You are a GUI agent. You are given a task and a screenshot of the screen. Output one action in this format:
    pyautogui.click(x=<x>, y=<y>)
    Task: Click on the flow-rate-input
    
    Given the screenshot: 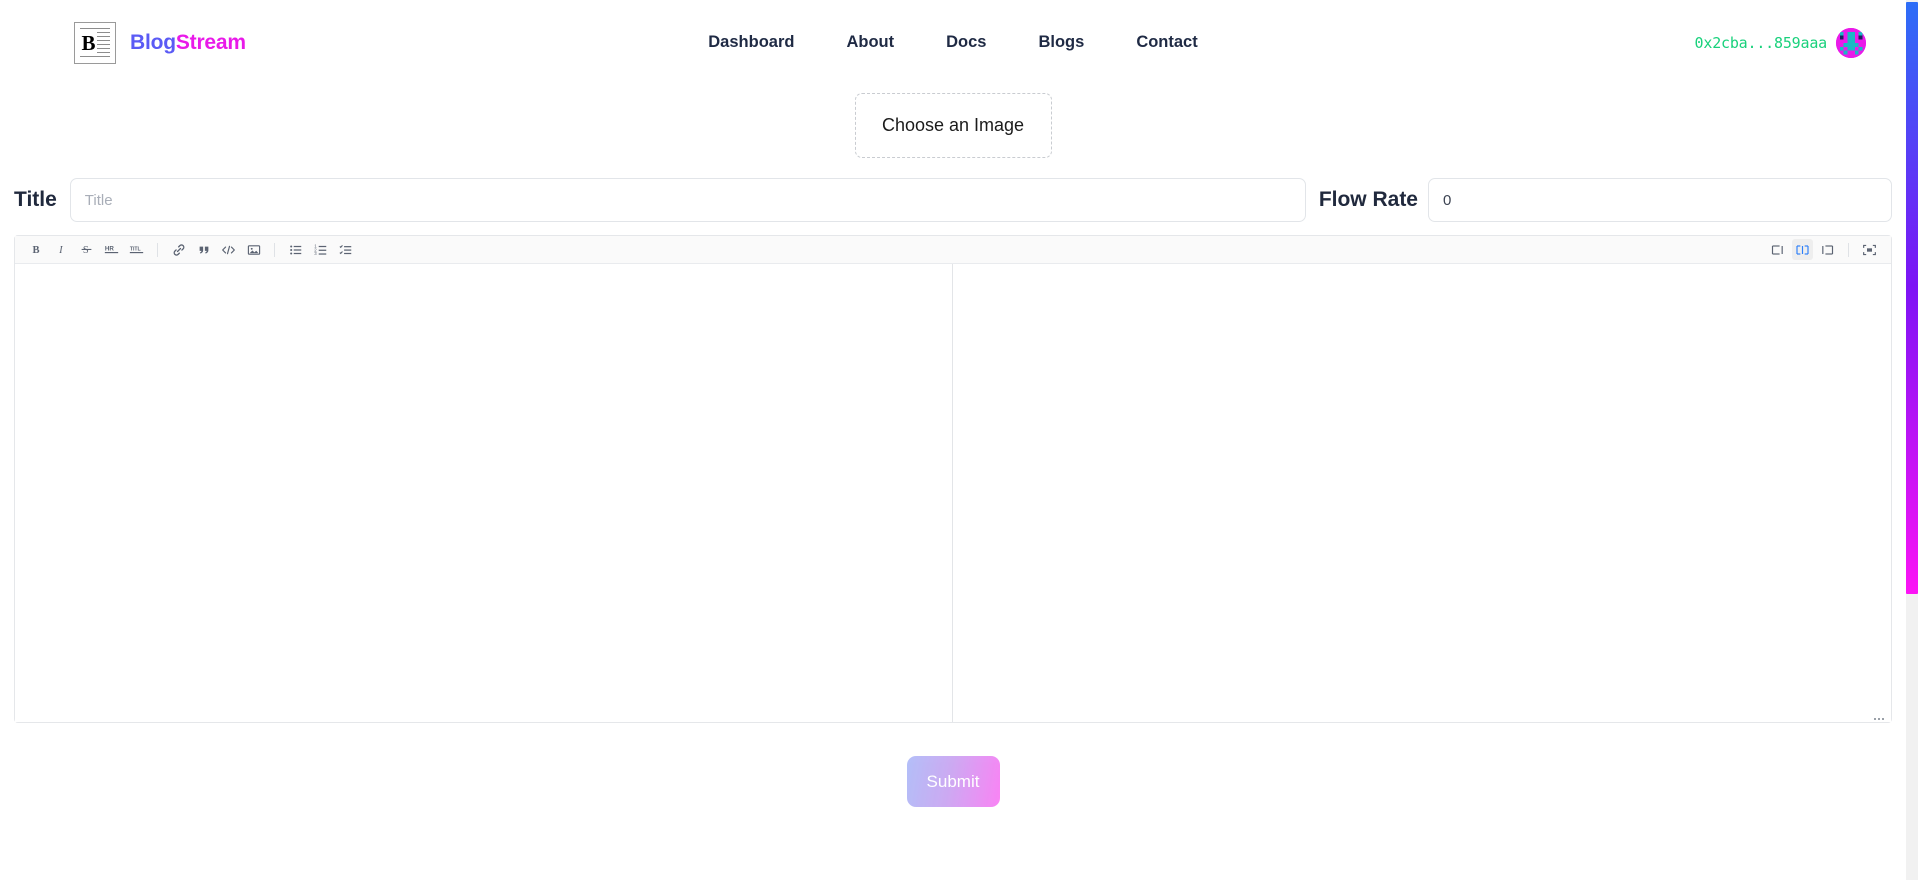 What is the action you would take?
    pyautogui.click(x=1660, y=200)
    